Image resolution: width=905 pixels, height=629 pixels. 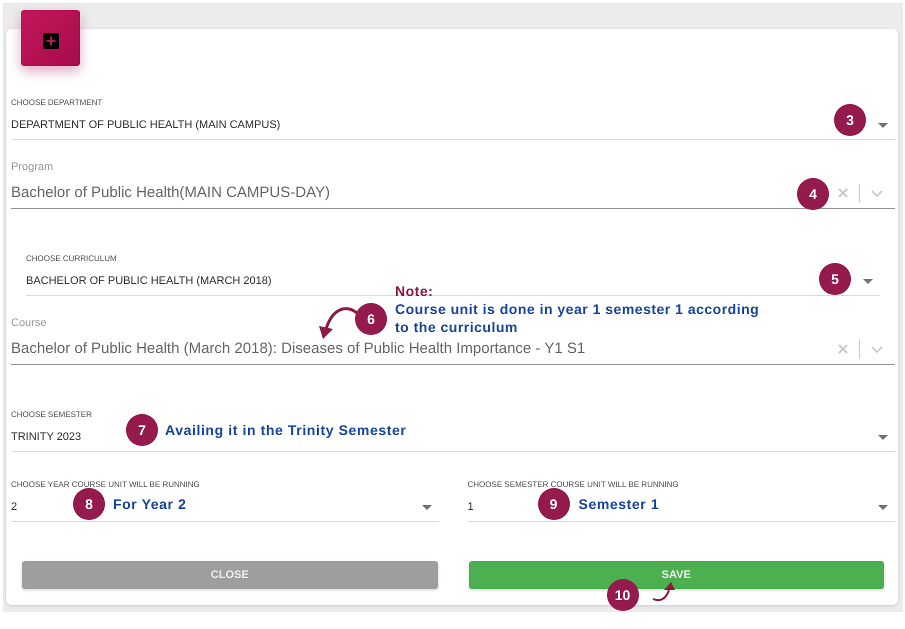 I want to click on field-label: CHOOSE CURRICULUM, so click(x=71, y=259).